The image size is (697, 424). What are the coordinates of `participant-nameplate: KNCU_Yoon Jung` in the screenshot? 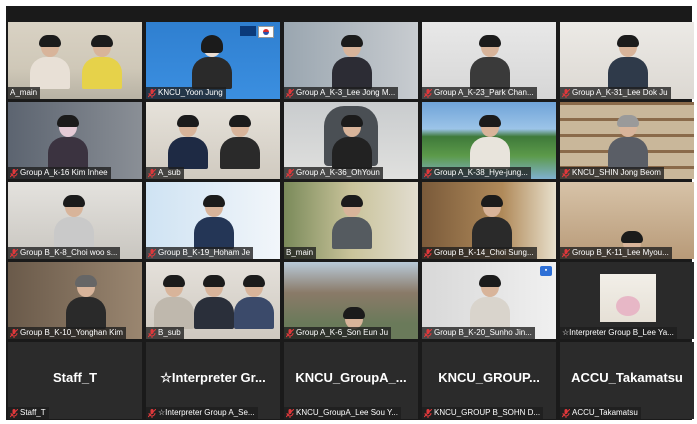 It's located at (186, 93).